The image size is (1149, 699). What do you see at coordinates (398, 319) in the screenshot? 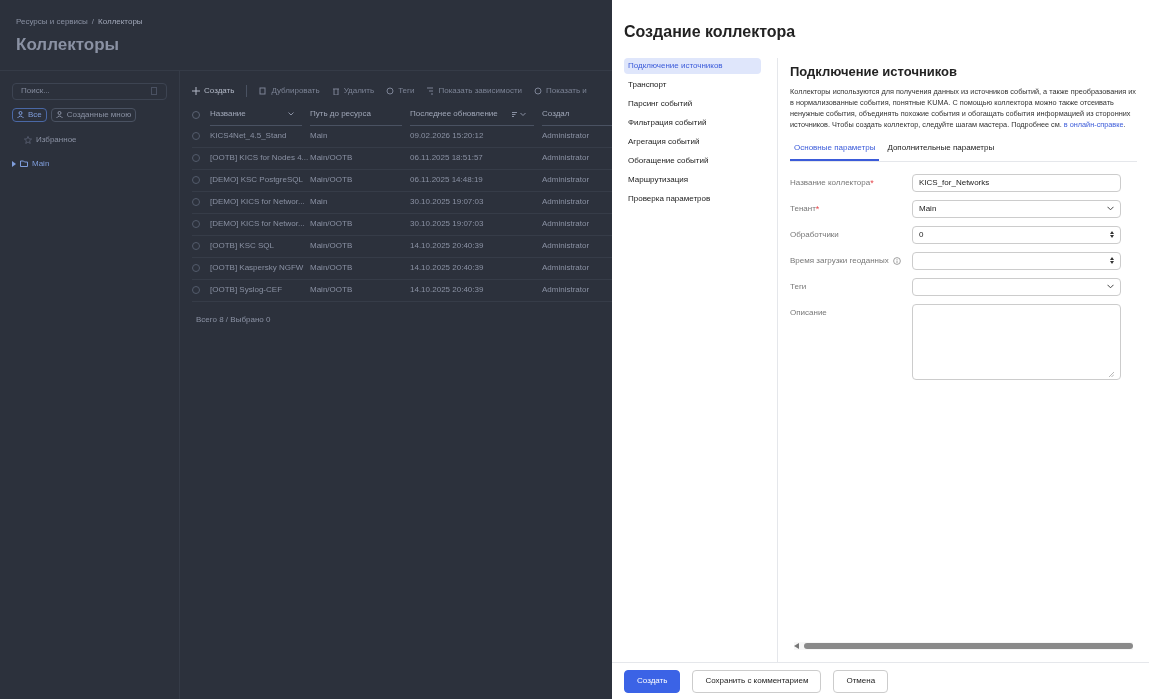
I see `table-footer: Всего 8 / Выбрано 0` at bounding box center [398, 319].